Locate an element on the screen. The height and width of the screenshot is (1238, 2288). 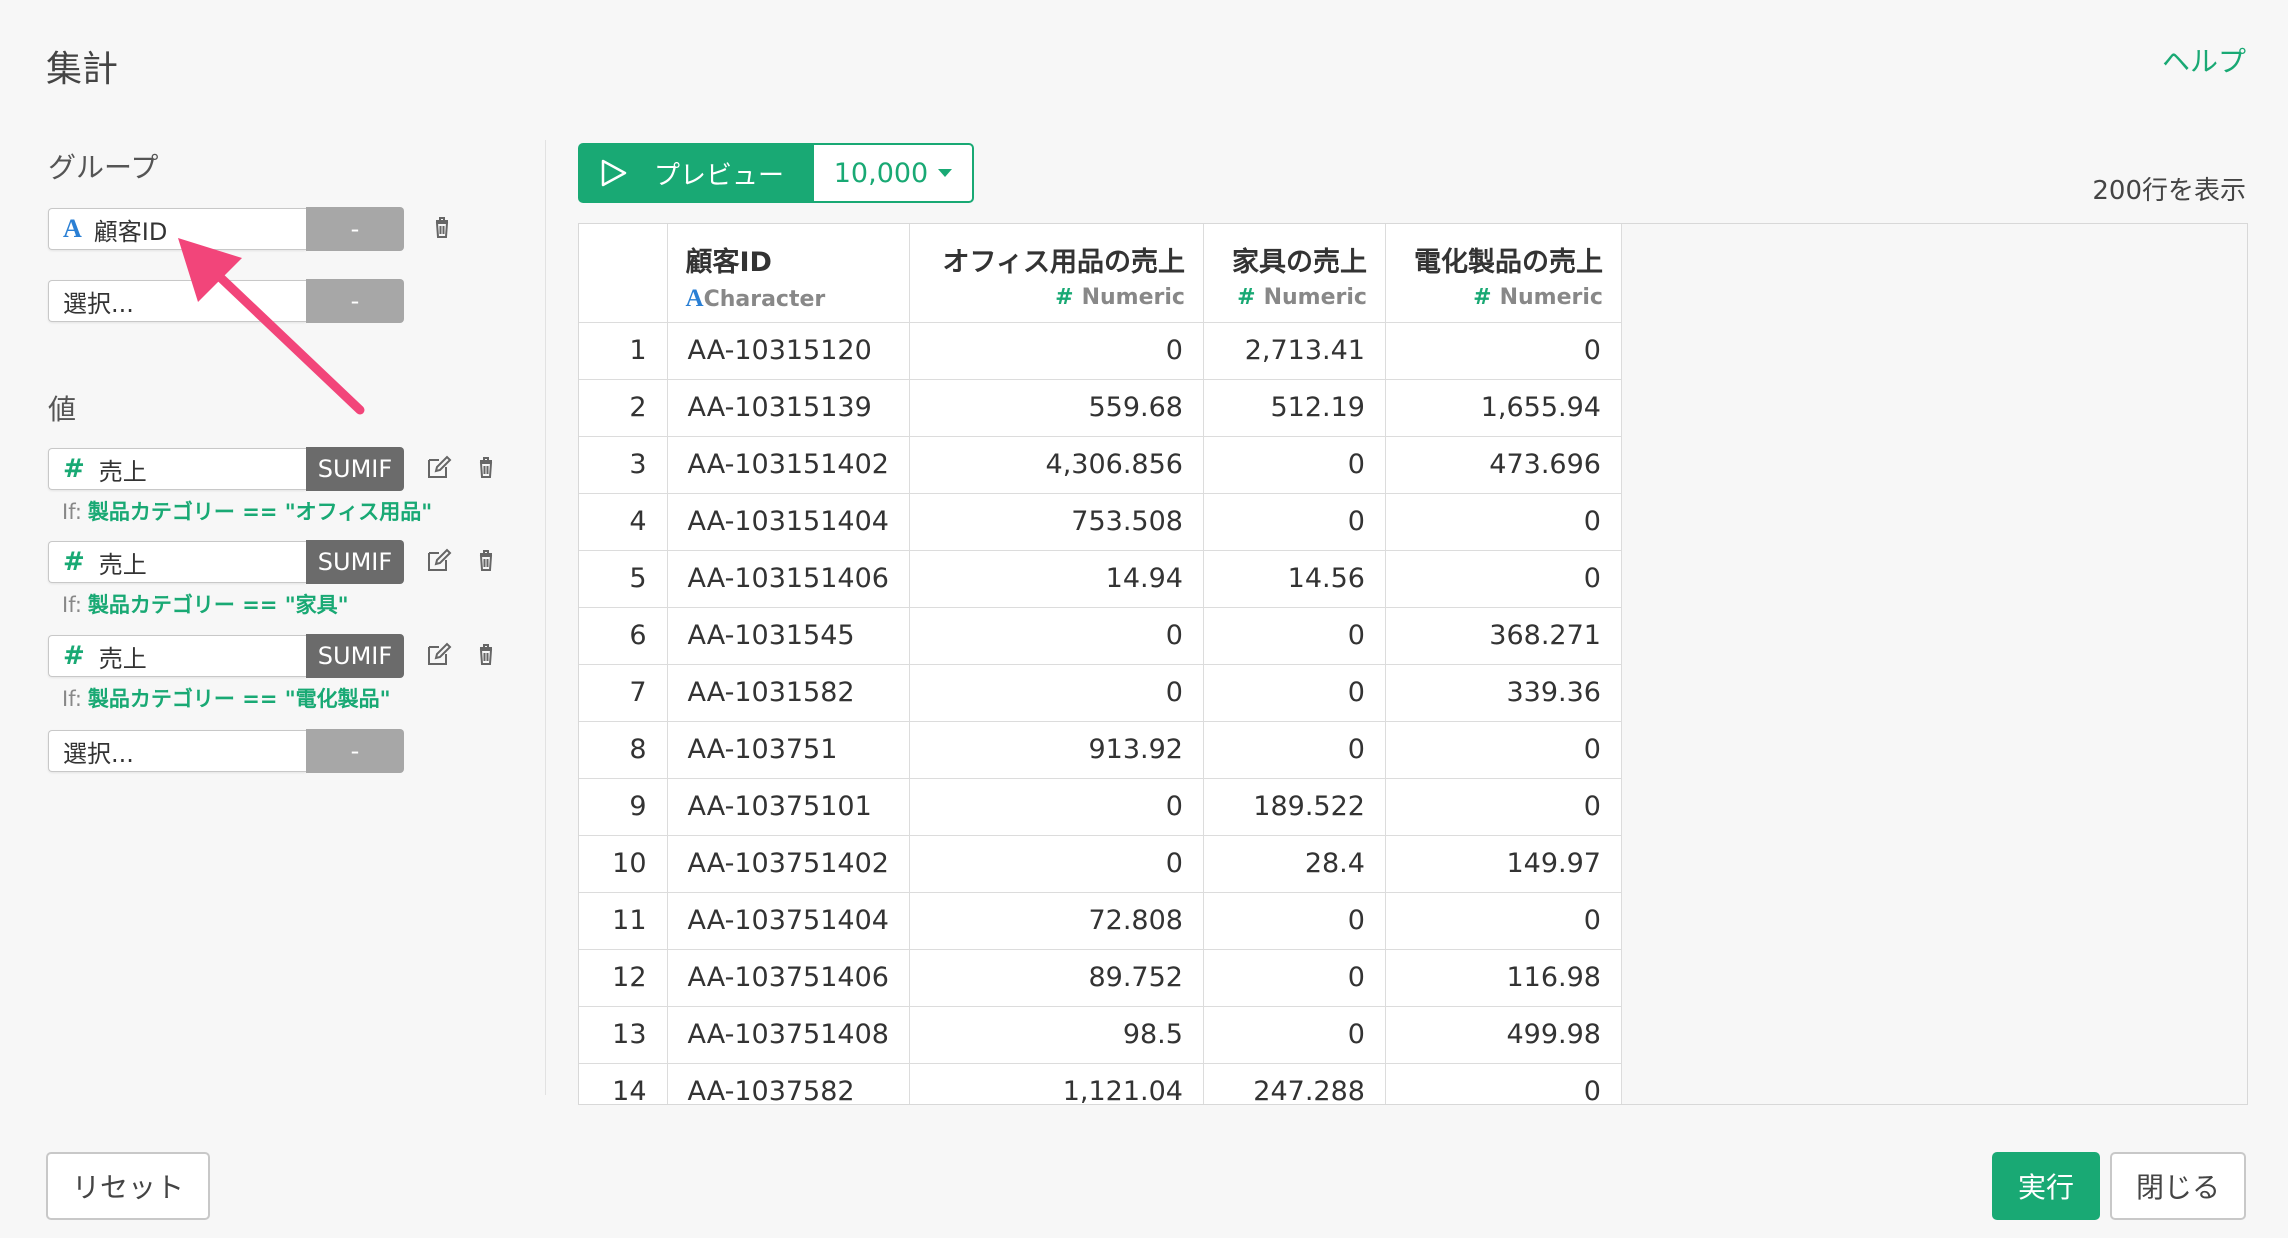
table-cell: AA-10315139 is located at coordinates (788, 408).